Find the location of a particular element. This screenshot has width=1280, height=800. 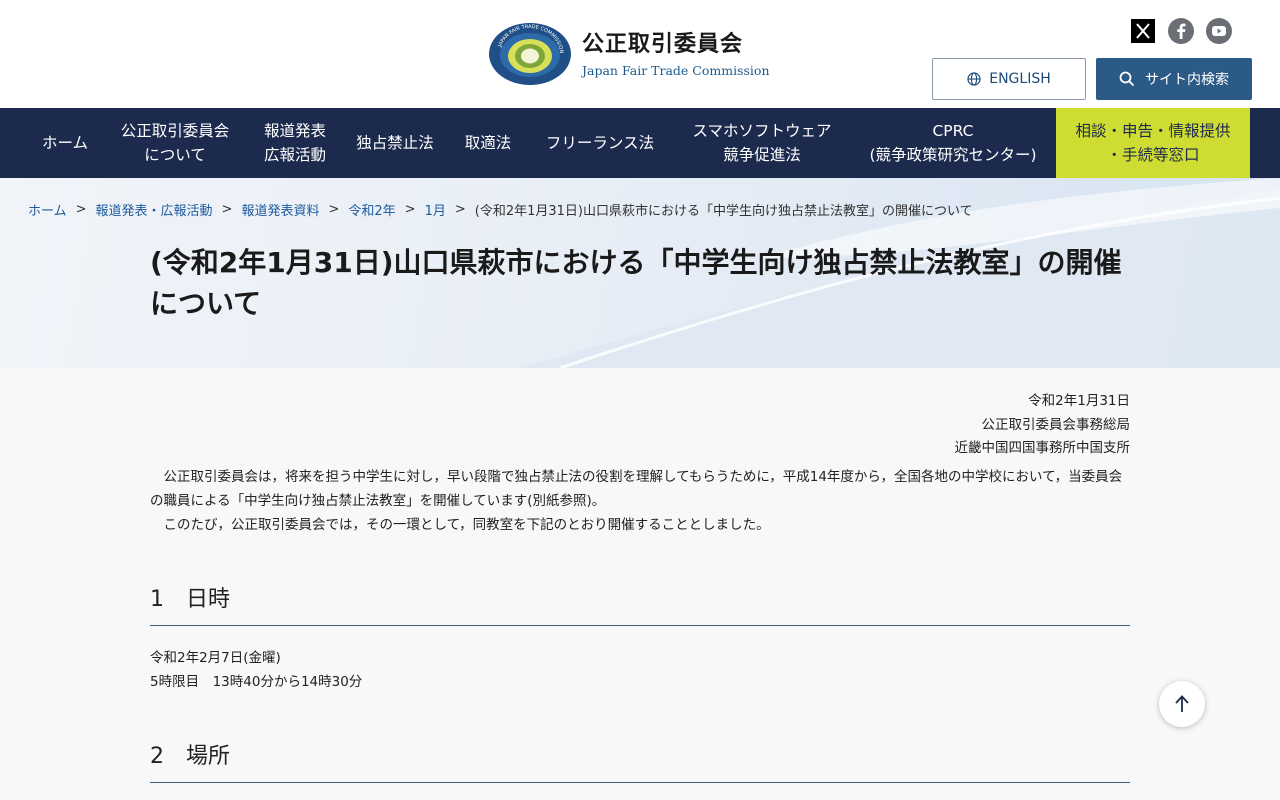

jftc-emblem-icon: JAPAN FAIR TRADE COMMISSION is located at coordinates (530, 54).